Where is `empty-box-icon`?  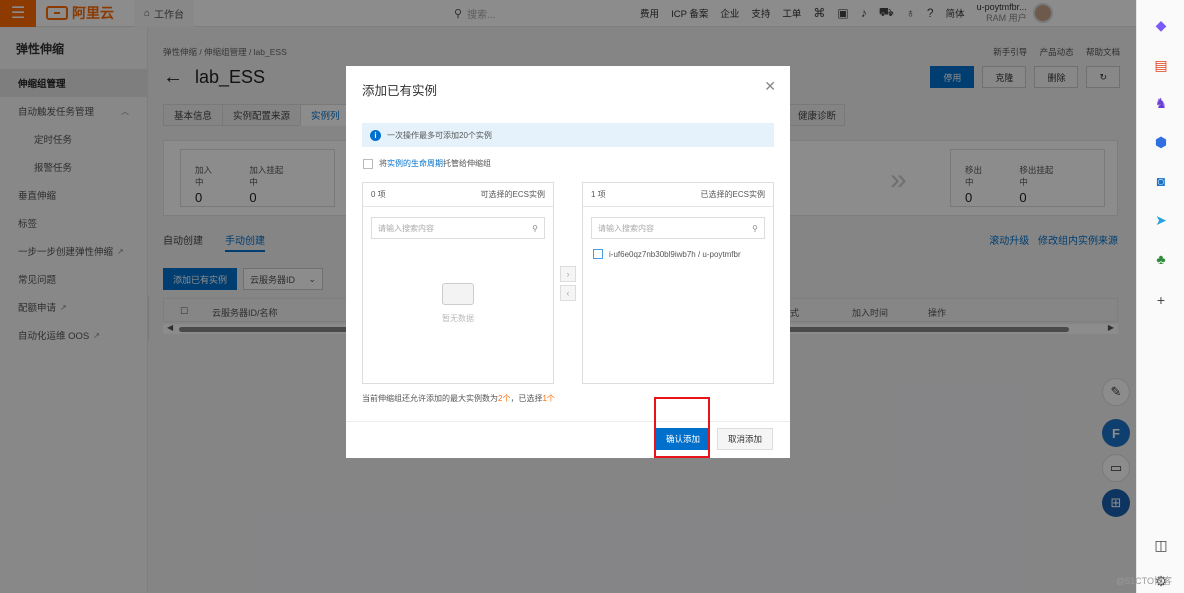 empty-box-icon is located at coordinates (458, 294).